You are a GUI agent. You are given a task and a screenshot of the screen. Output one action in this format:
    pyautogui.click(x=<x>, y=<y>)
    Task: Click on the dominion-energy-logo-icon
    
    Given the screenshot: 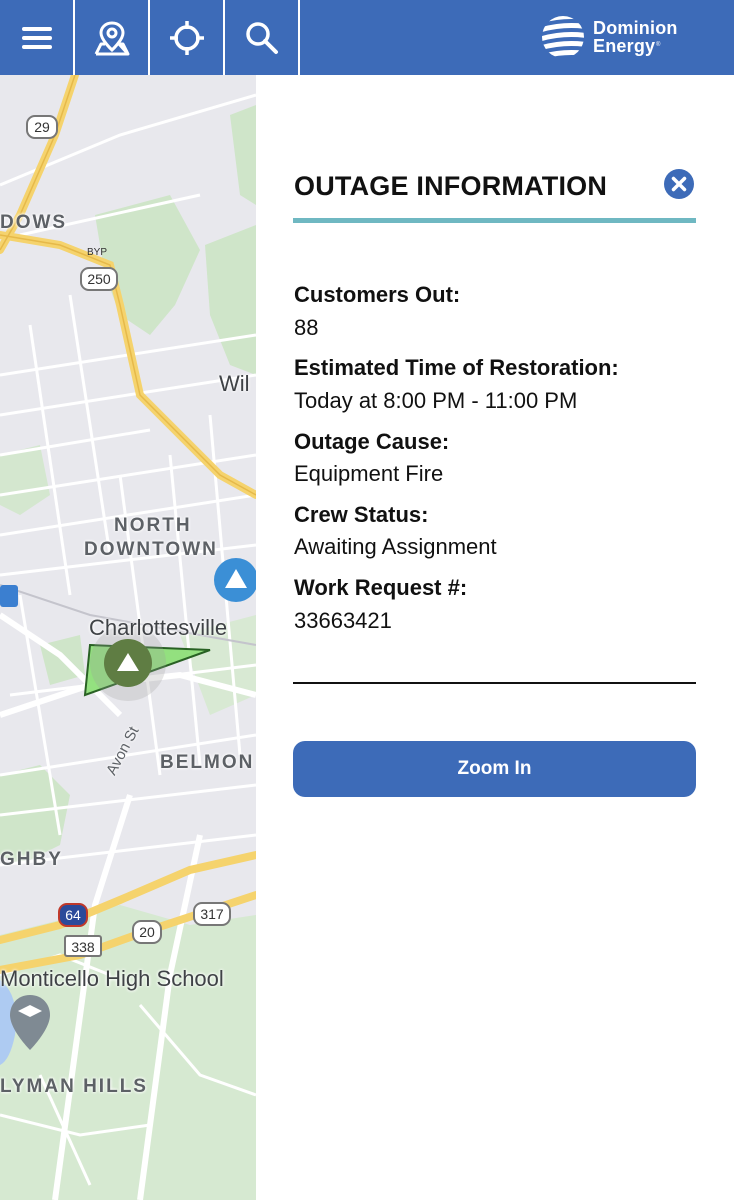 What is the action you would take?
    pyautogui.click(x=563, y=37)
    